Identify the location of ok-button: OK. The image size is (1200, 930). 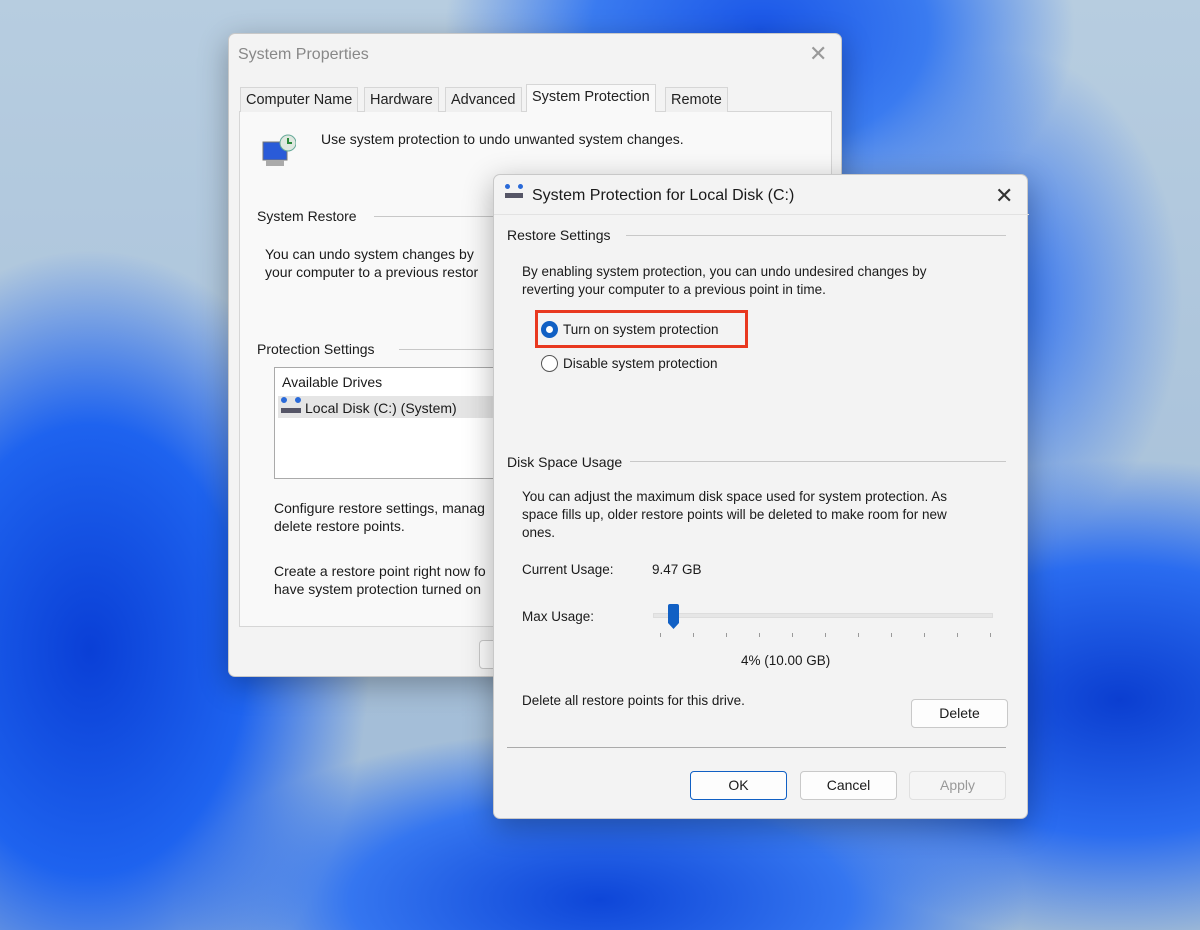
(738, 785).